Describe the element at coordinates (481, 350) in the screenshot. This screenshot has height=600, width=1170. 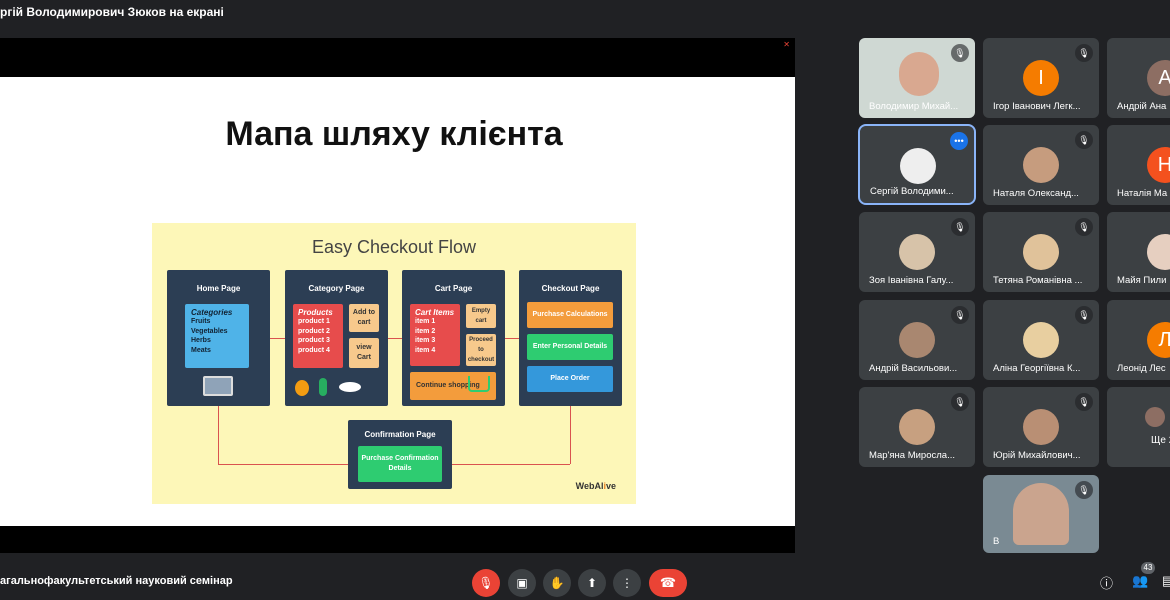
I see `proceed-to-checkout-box: Proceed to checkout` at that location.